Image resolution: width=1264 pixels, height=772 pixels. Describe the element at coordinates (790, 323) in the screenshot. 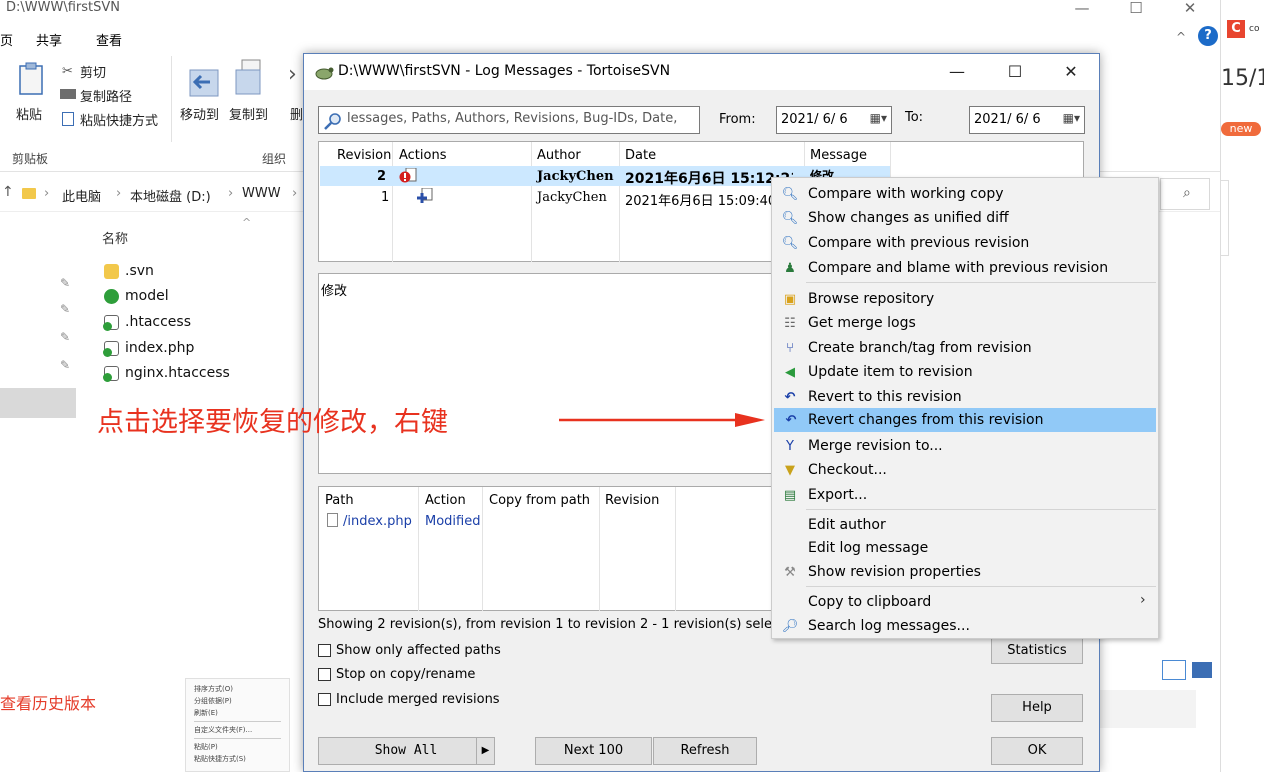

I see `merge-logs-icon: ☷` at that location.